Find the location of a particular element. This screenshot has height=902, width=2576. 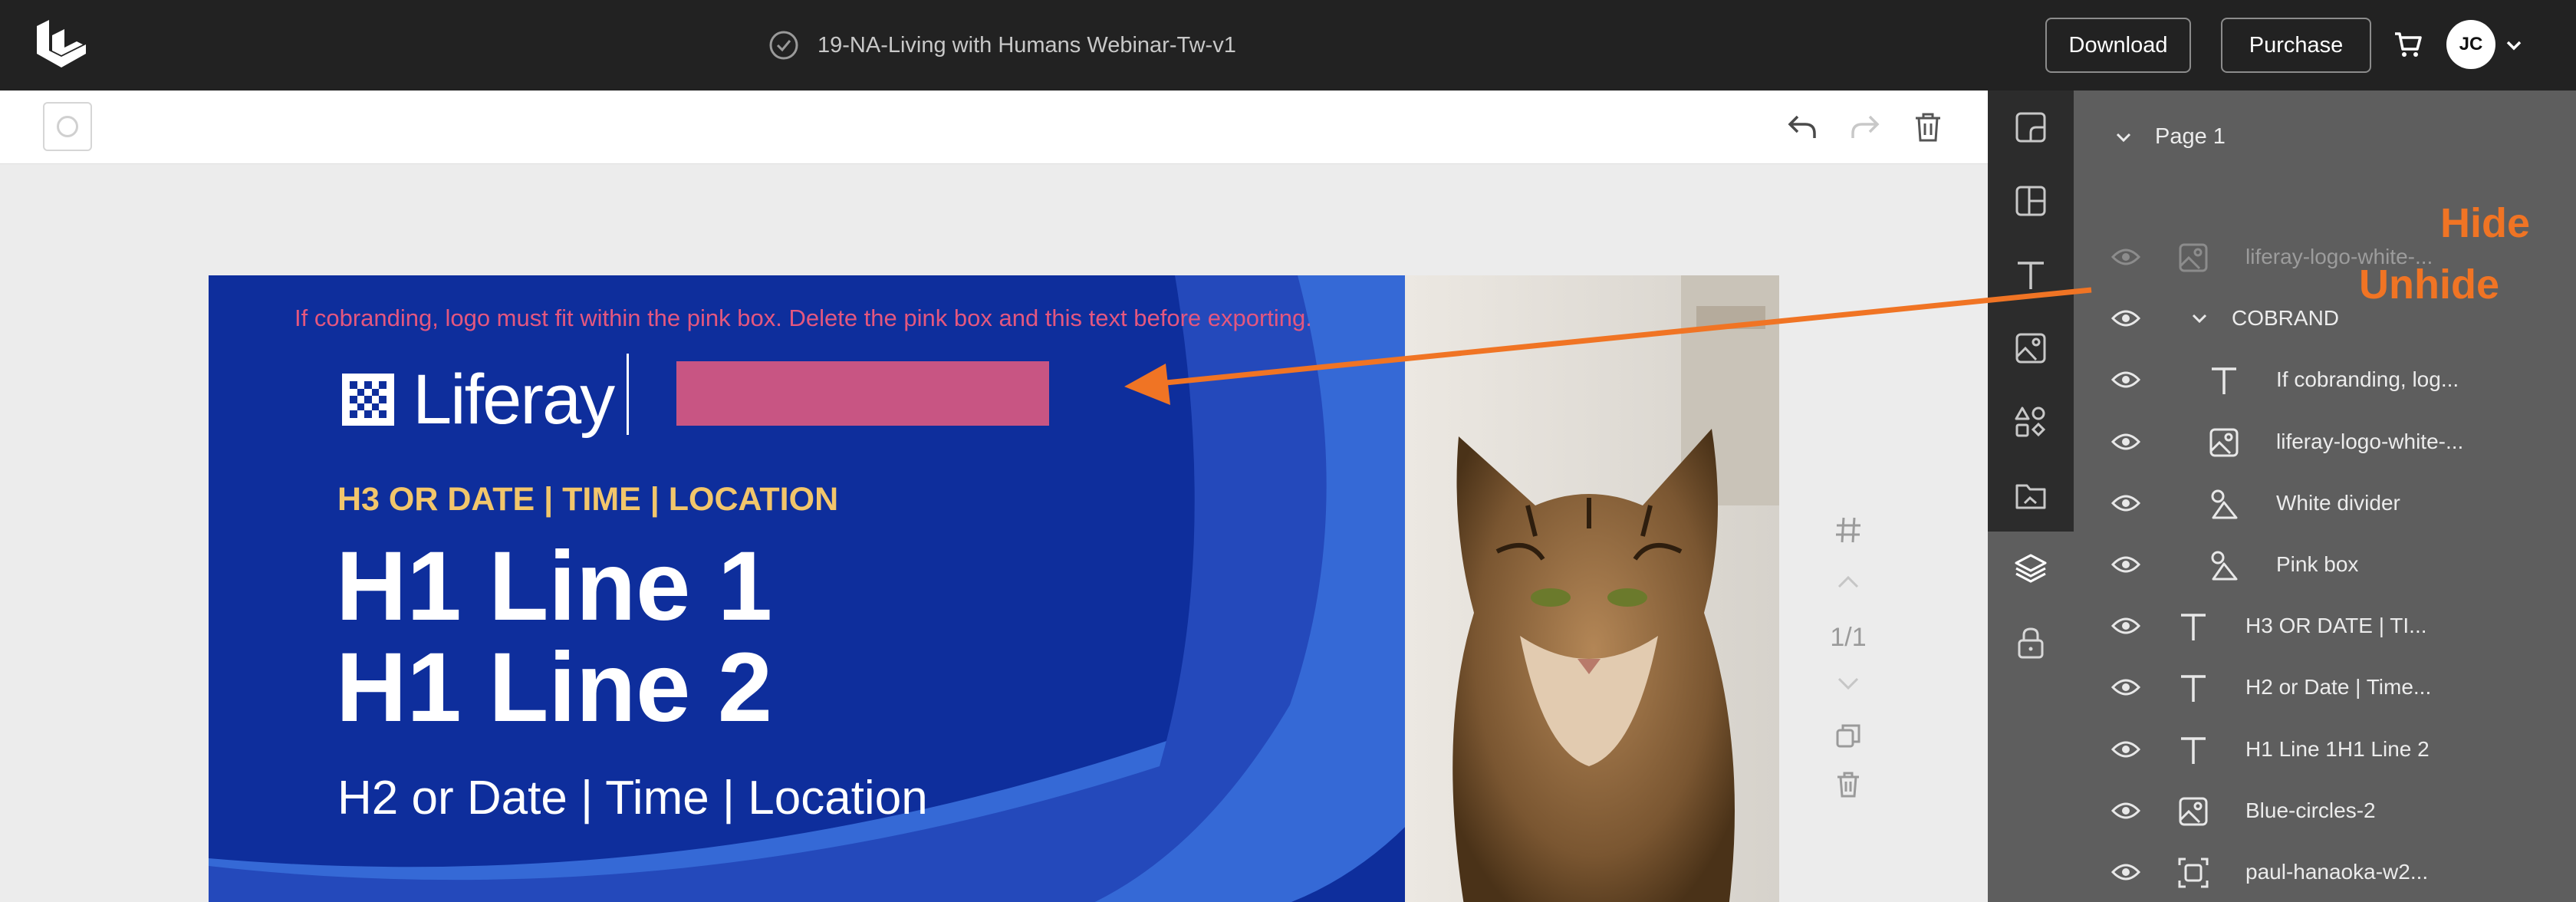

duplicate-page-button is located at coordinates (1848, 735).